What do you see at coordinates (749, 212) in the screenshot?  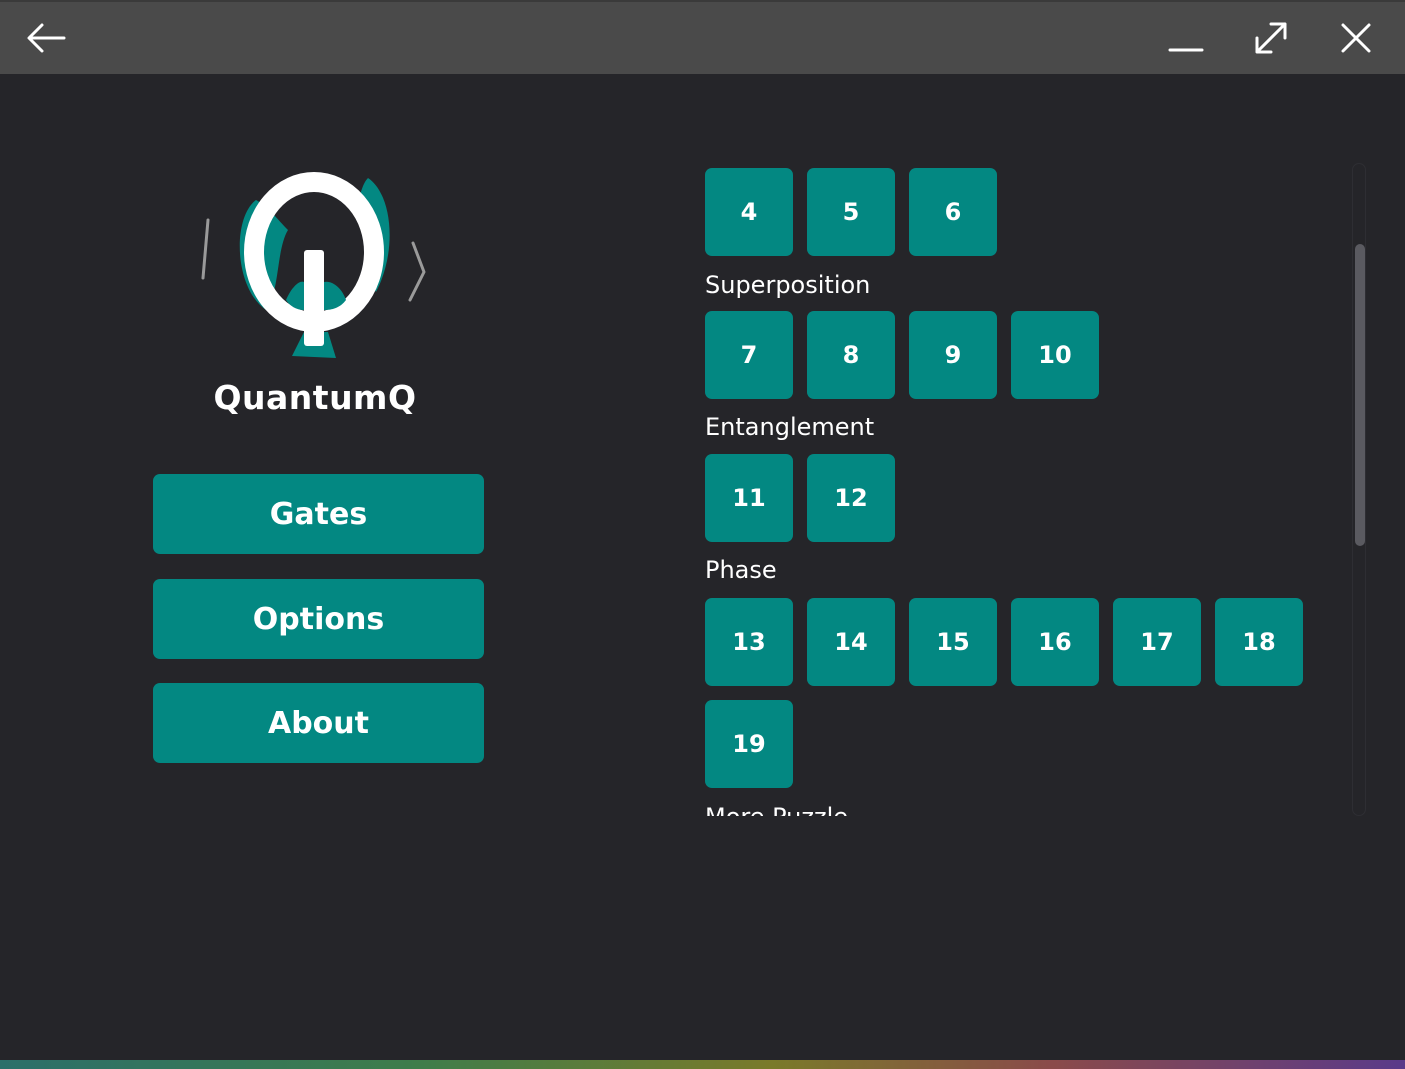 I see `level-button-4: 4` at bounding box center [749, 212].